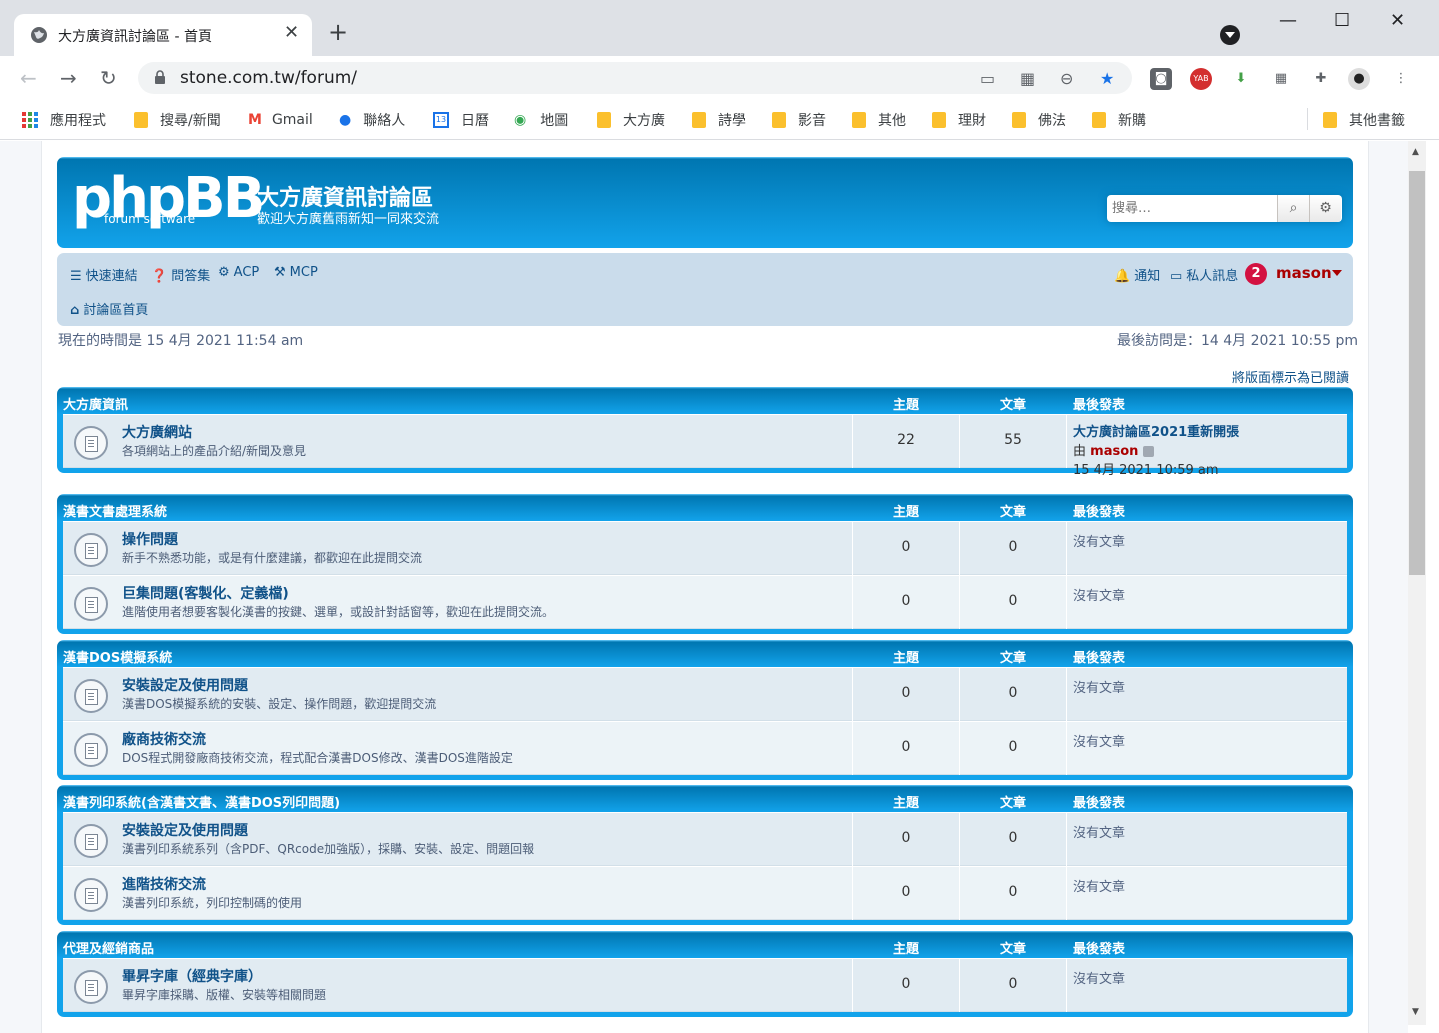 The image size is (1439, 1033). Describe the element at coordinates (705, 289) in the screenshot. I see `navbar` at that location.